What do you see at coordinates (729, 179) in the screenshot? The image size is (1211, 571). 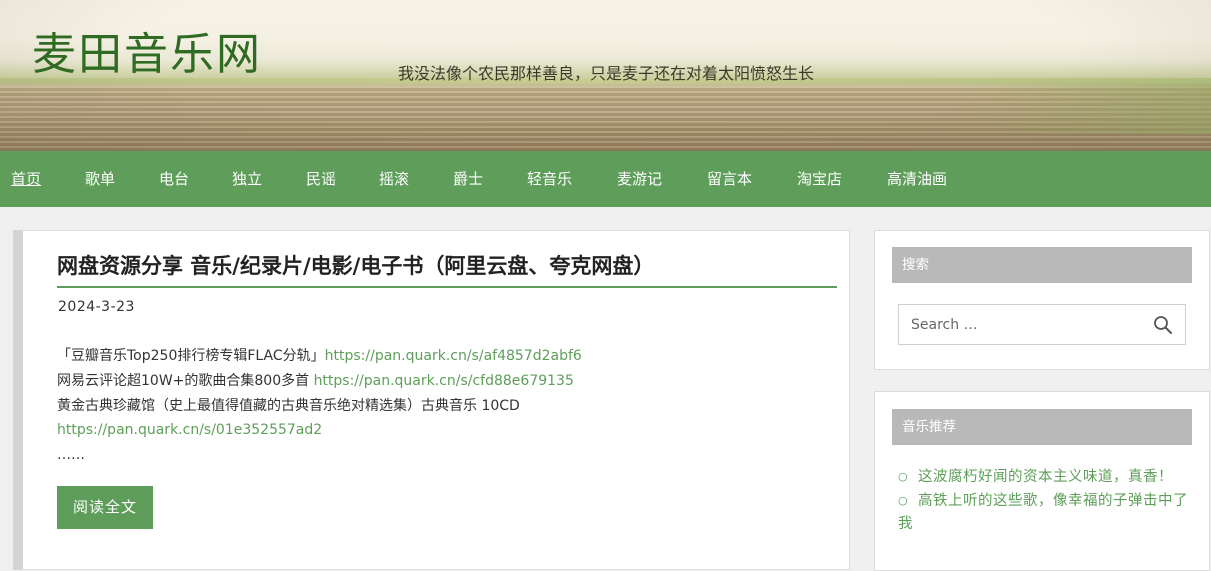 I see `nav-item-guestbook: 留言本` at bounding box center [729, 179].